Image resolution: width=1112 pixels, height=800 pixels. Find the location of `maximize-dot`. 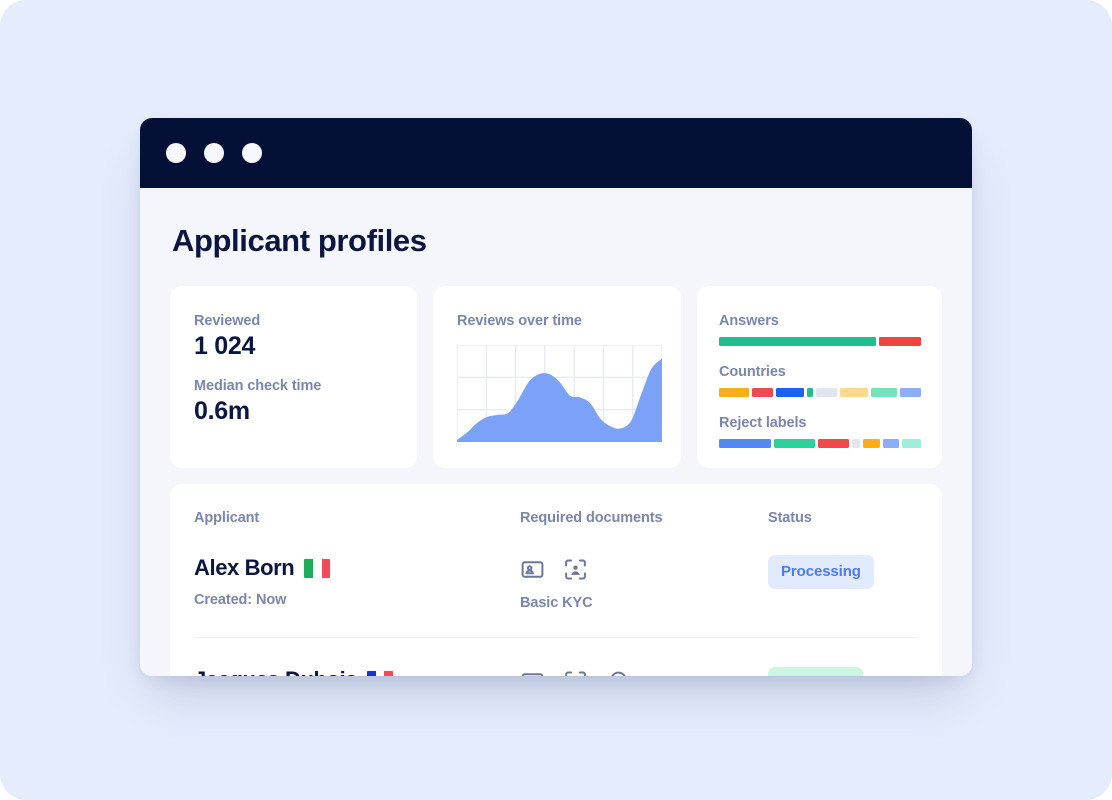

maximize-dot is located at coordinates (252, 153).